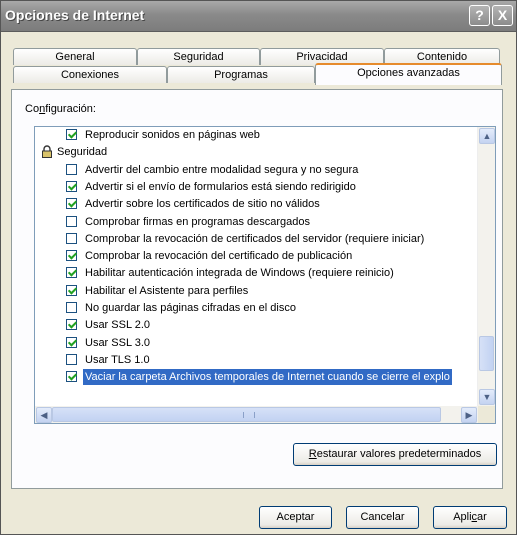  I want to click on apply-button: Aplicar, so click(470, 517).